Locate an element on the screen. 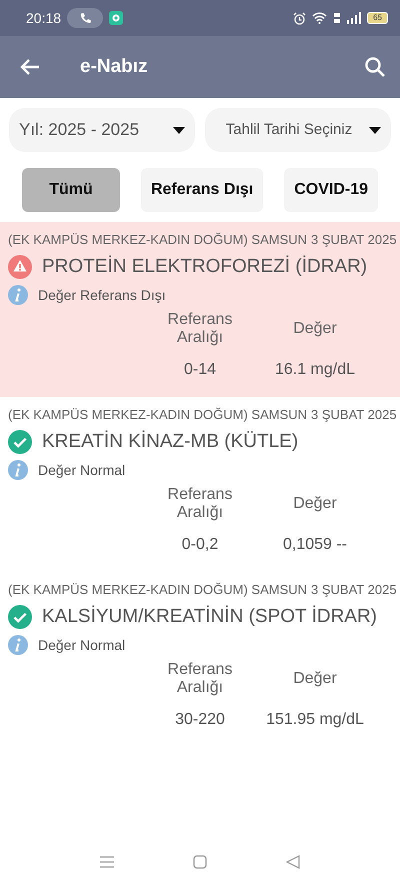  back-arrow-icon is located at coordinates (30, 67).